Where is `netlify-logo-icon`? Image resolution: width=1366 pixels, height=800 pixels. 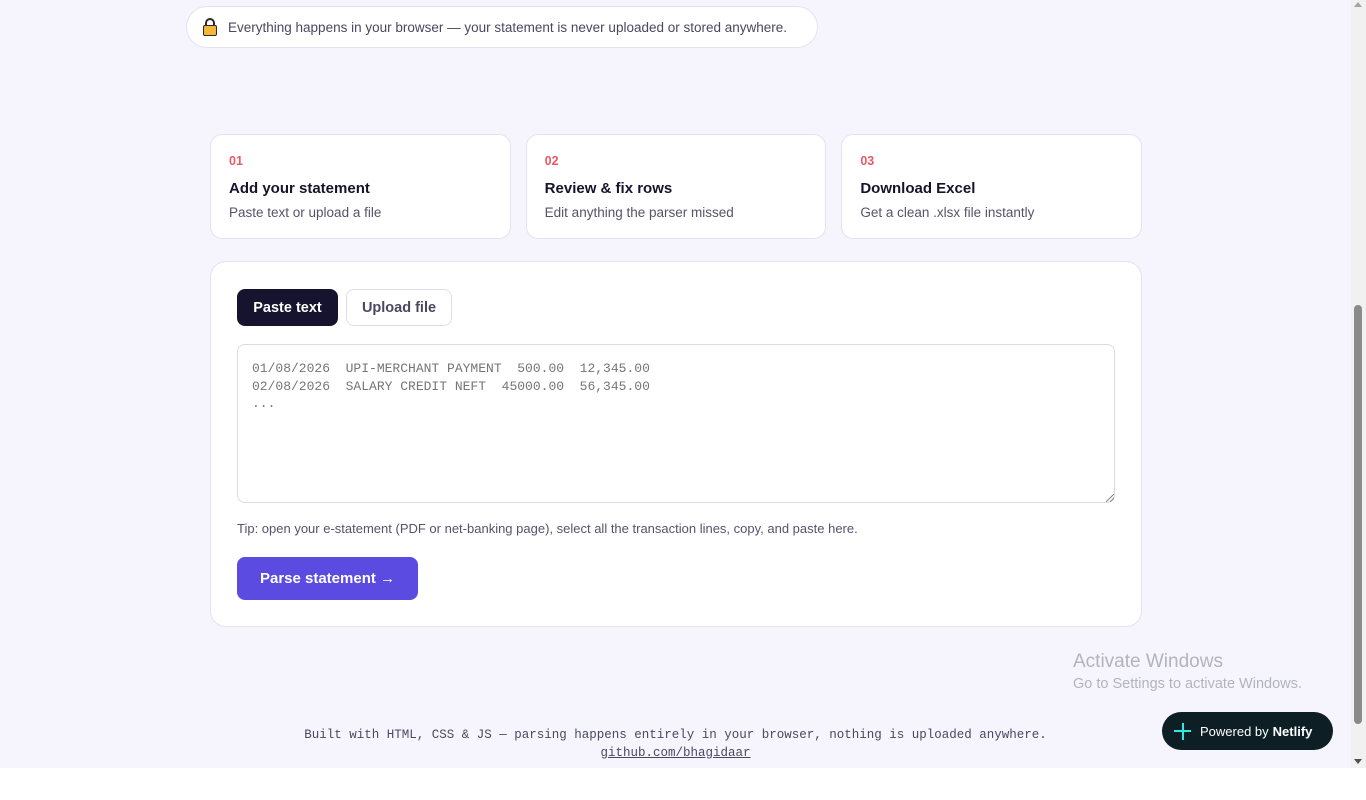 netlify-logo-icon is located at coordinates (1182, 731).